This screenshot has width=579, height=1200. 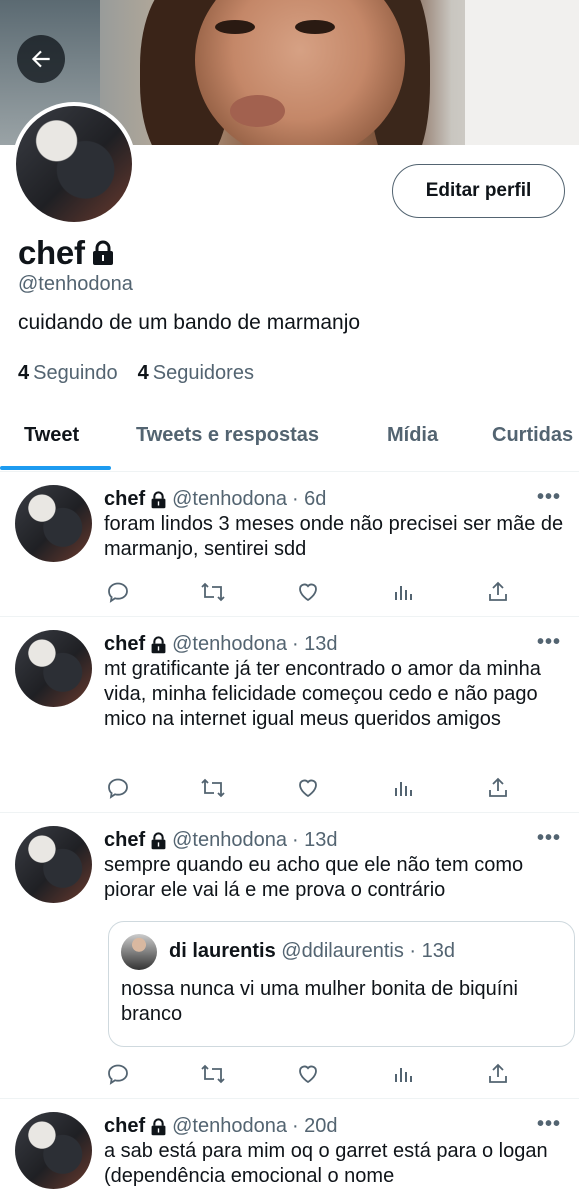 I want to click on tweet-header: chef @tenhodona · 20d, so click(x=221, y=1126).